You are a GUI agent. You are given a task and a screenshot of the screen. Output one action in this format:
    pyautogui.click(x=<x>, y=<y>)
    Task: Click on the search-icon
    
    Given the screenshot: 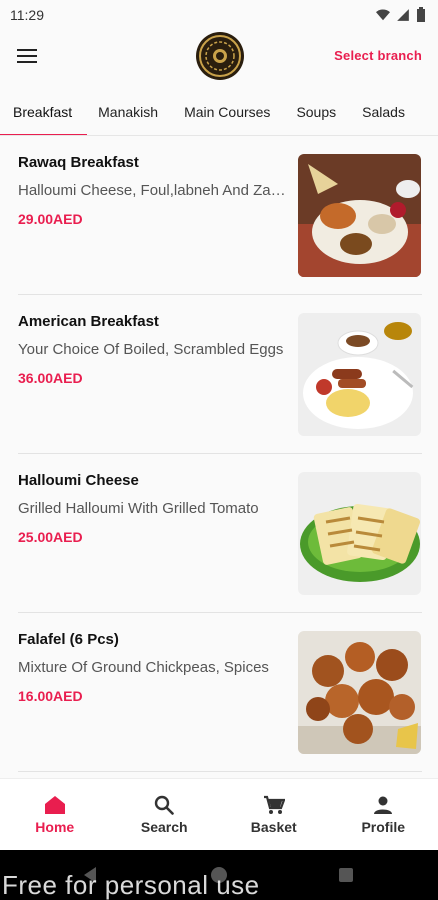 What is the action you would take?
    pyautogui.click(x=165, y=805)
    